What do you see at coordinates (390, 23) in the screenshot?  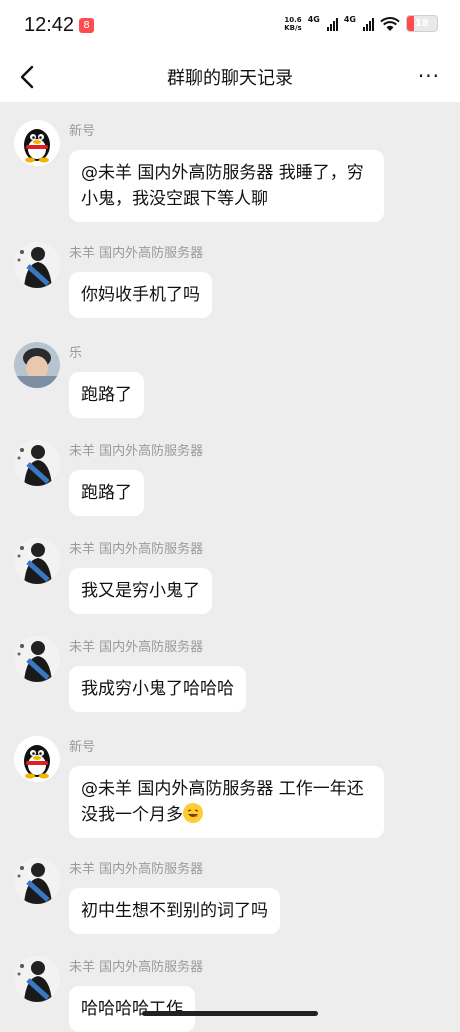 I see `wifi-icon` at bounding box center [390, 23].